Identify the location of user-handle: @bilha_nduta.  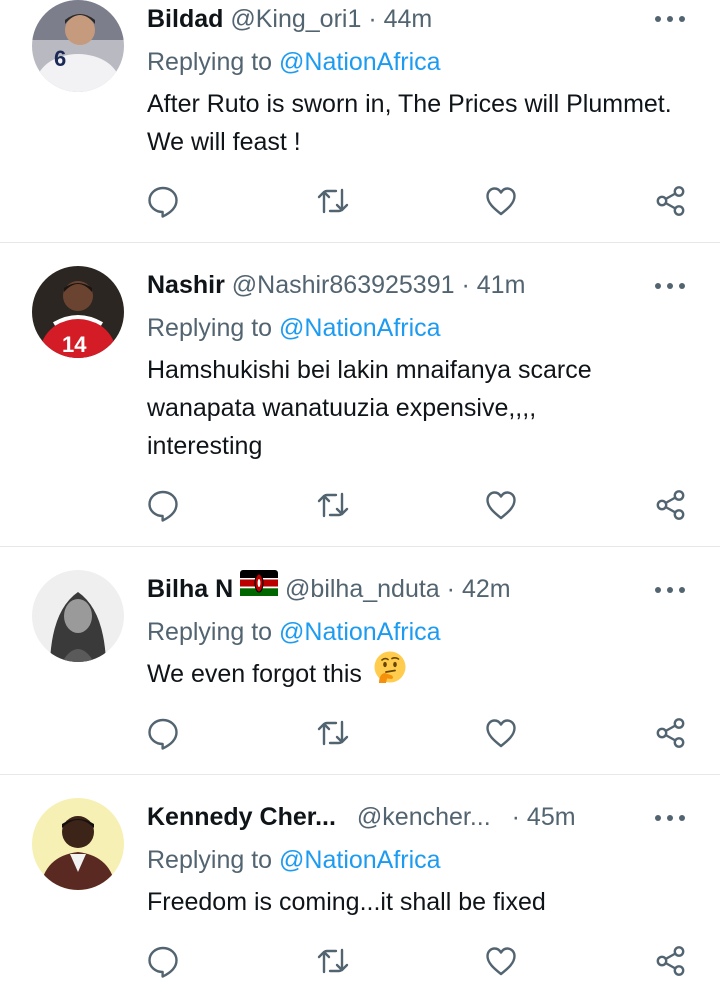
(362, 589).